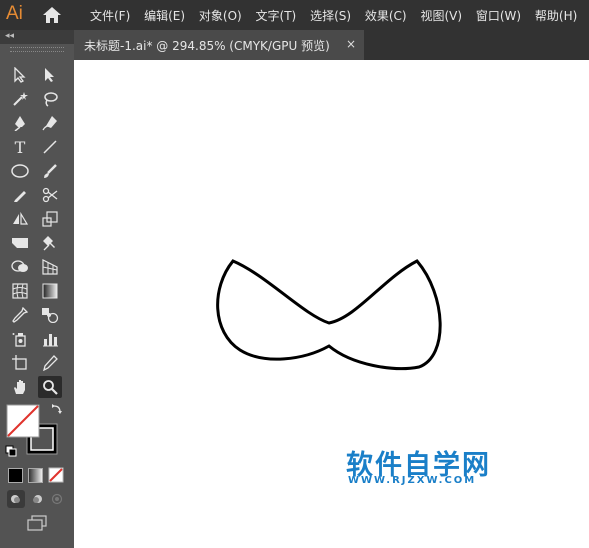 The height and width of the screenshot is (548, 589). Describe the element at coordinates (57, 499) in the screenshot. I see `draw-inside-icon` at that location.